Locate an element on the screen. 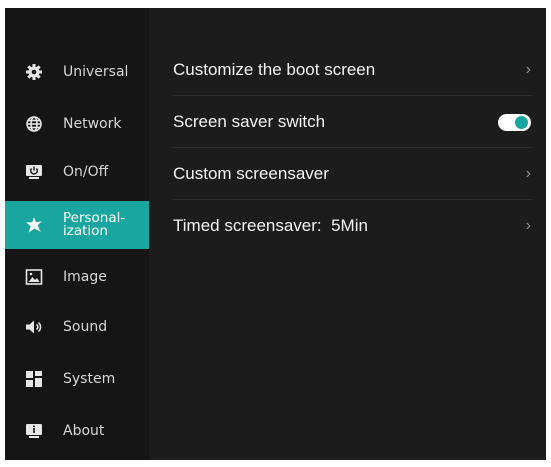  sidebar-item-label: Universal is located at coordinates (96, 72).